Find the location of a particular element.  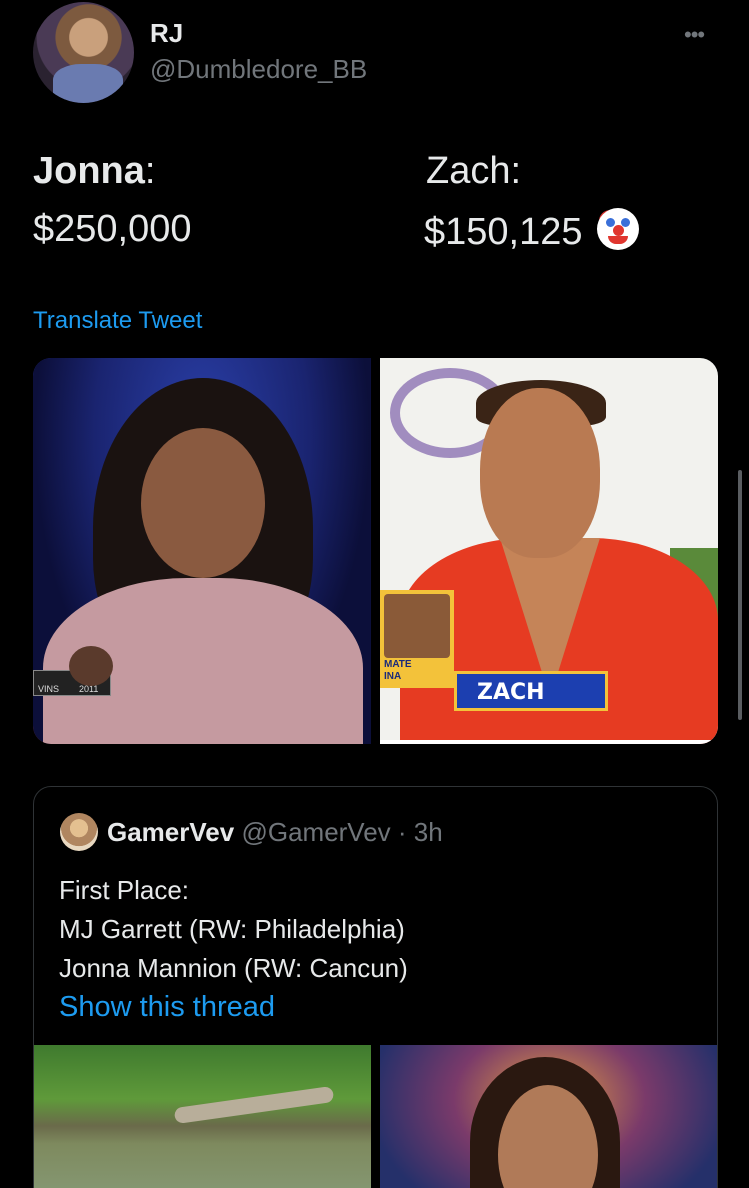

media-image-zach: MATE INA ZACH is located at coordinates (549, 551).